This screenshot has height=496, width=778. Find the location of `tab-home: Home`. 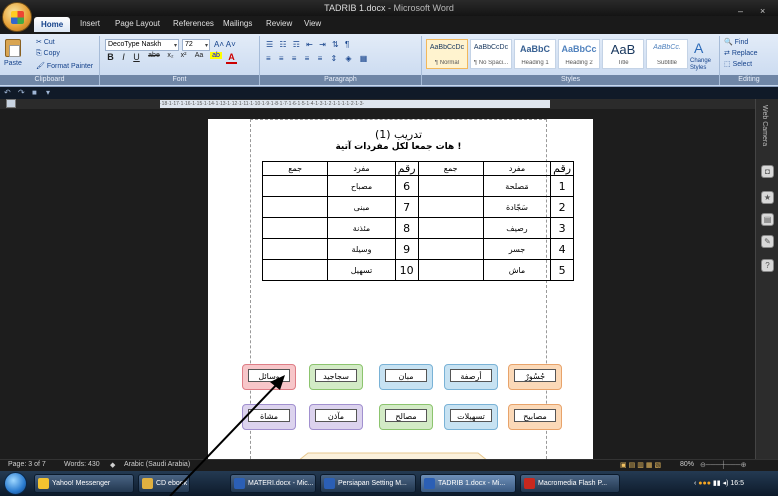

tab-home: Home is located at coordinates (52, 24).